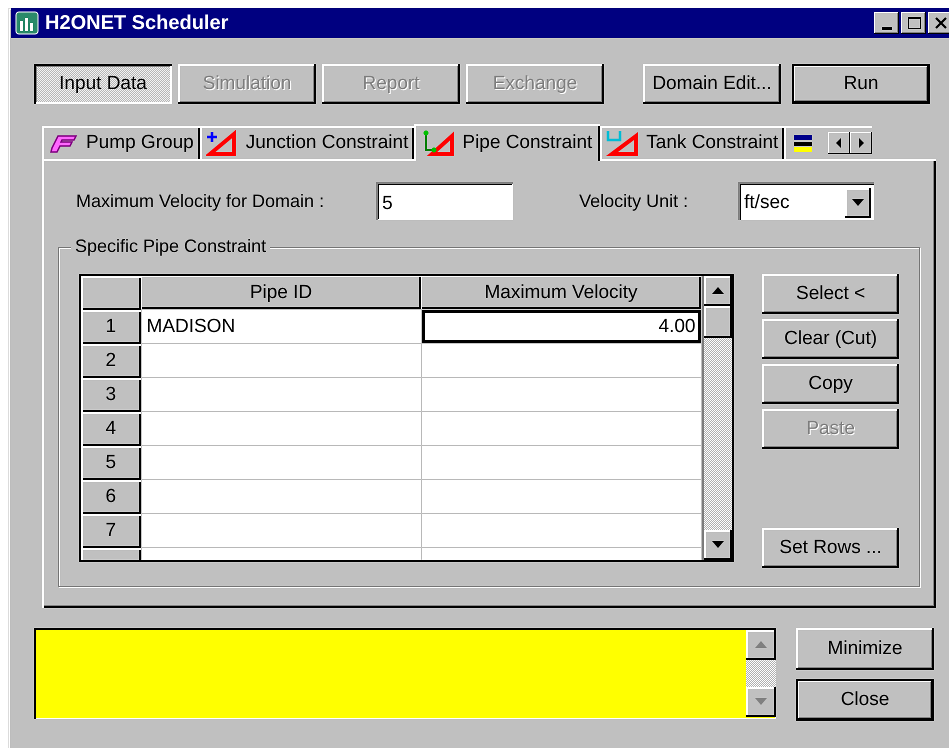 The width and height of the screenshot is (949, 748). I want to click on unit-dropdown: ft/sec, so click(806, 201).